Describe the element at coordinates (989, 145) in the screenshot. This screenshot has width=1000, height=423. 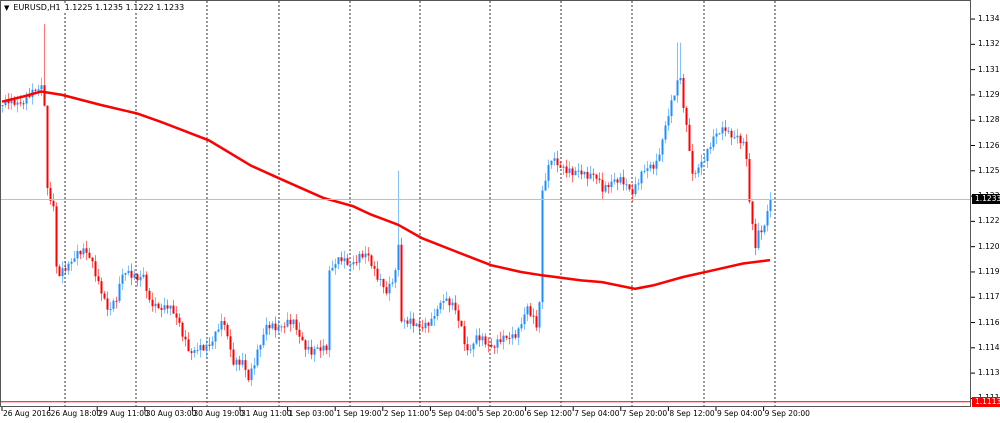
I see `price-label: 1.1265` at that location.